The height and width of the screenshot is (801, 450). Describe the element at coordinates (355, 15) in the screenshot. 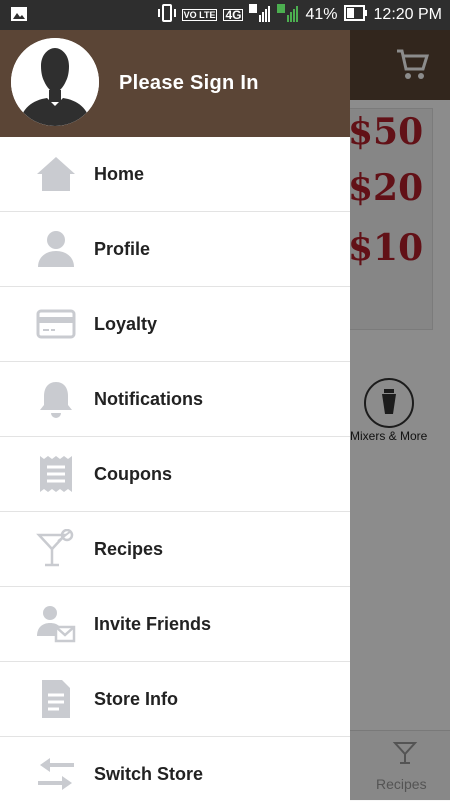

I see `battery-icon` at that location.